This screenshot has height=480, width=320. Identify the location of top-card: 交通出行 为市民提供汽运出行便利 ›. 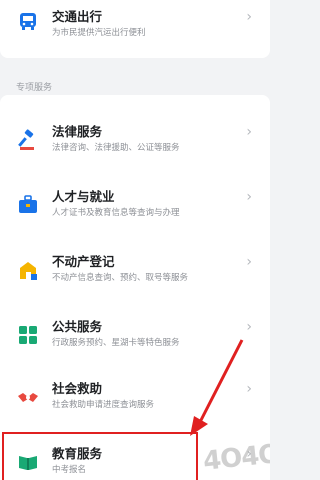
(135, 29).